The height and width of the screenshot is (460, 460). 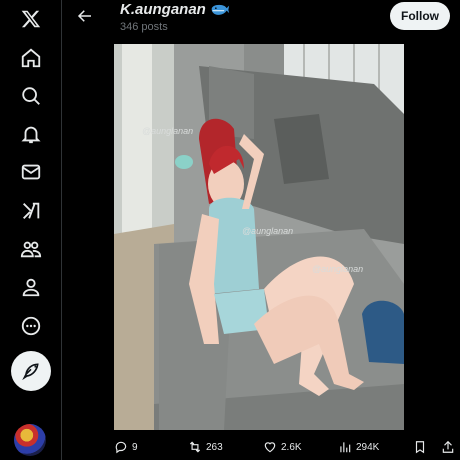 I want to click on x-logo-icon, so click(x=31, y=19).